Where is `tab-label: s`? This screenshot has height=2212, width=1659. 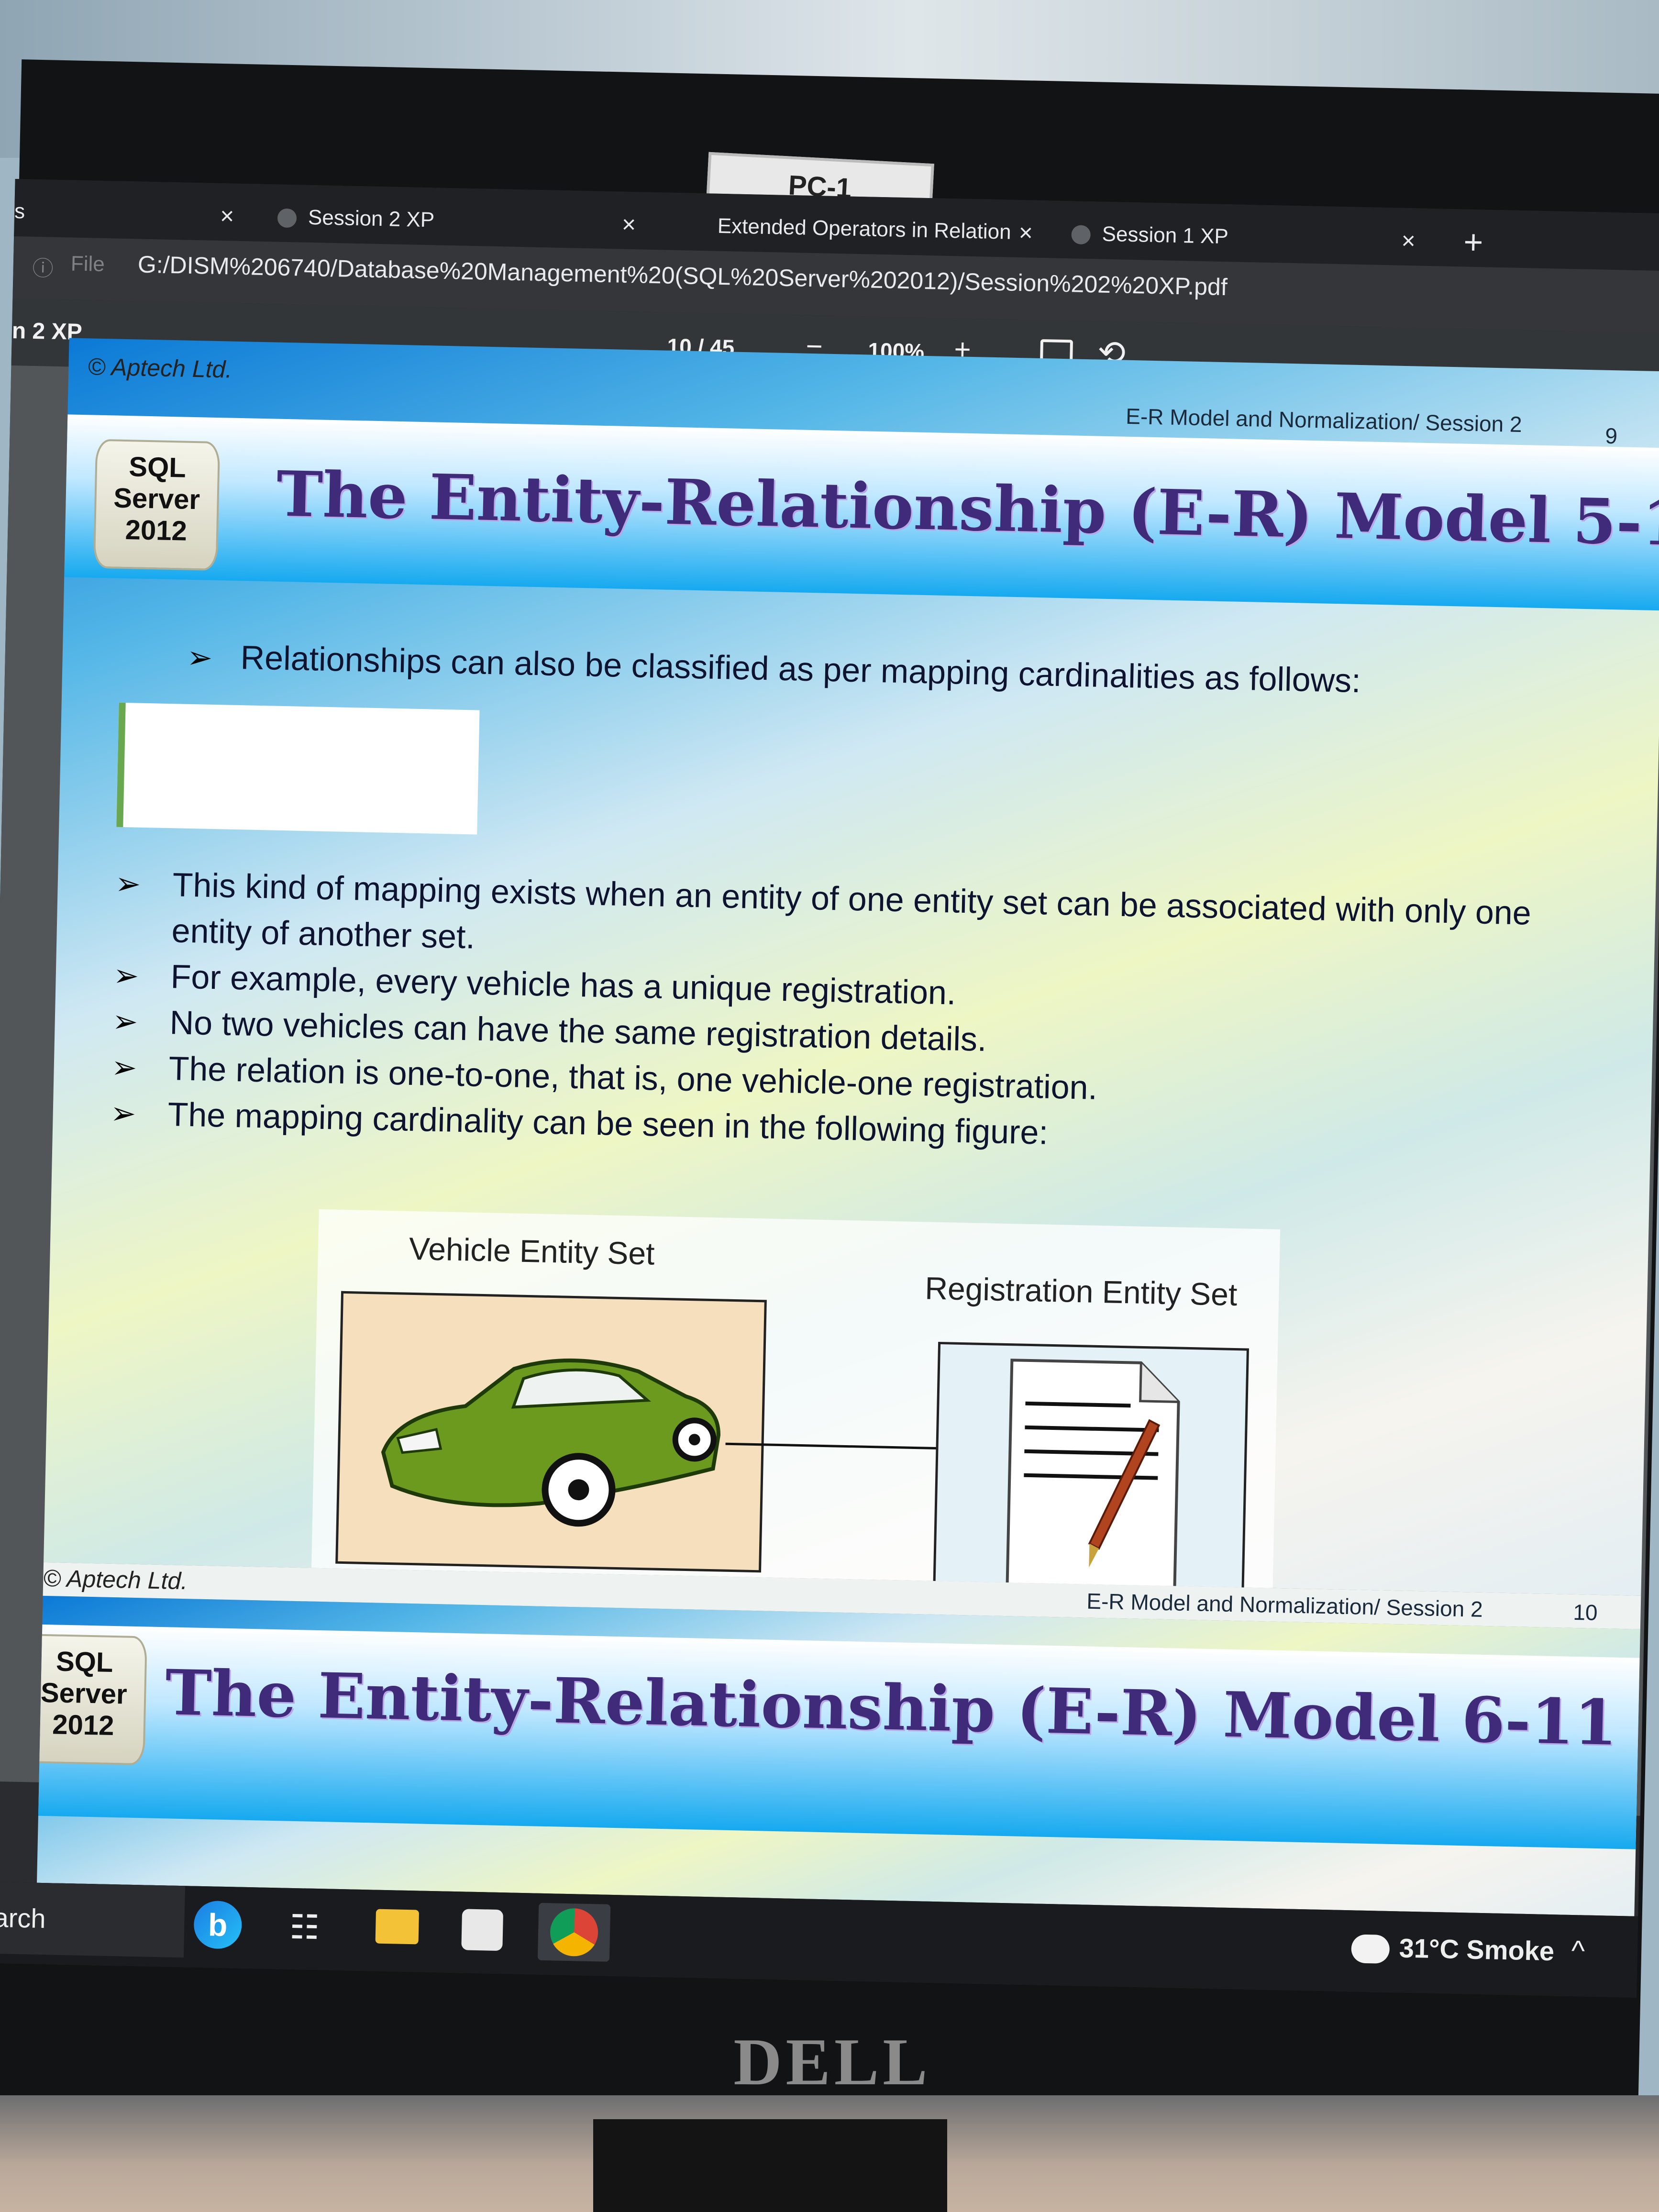
tab-label: s is located at coordinates (19, 211).